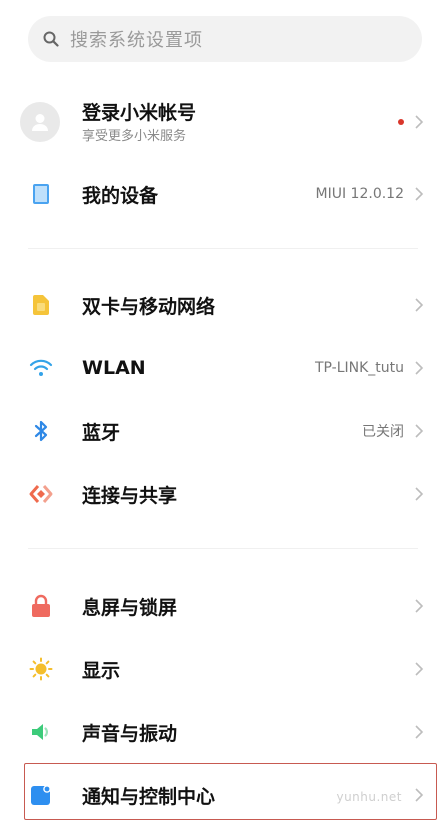  I want to click on row-lock-screen: 息屏与锁屏, so click(221, 606).